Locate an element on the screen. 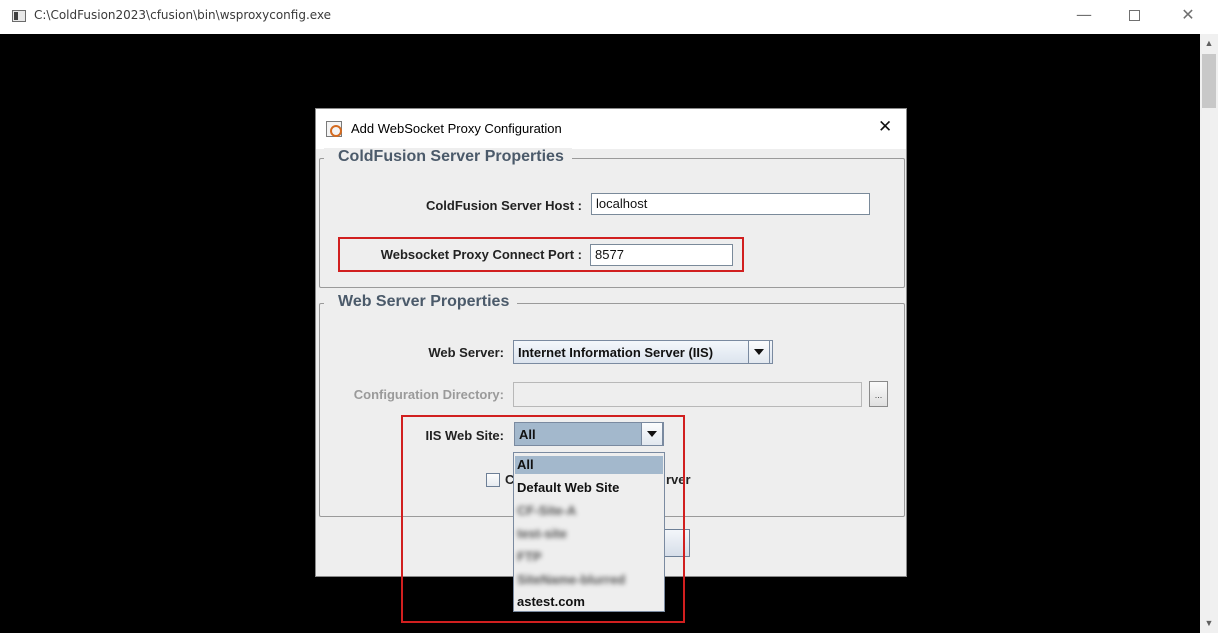 The width and height of the screenshot is (1218, 633). close-window-button: ✕ is located at coordinates (1188, 15).